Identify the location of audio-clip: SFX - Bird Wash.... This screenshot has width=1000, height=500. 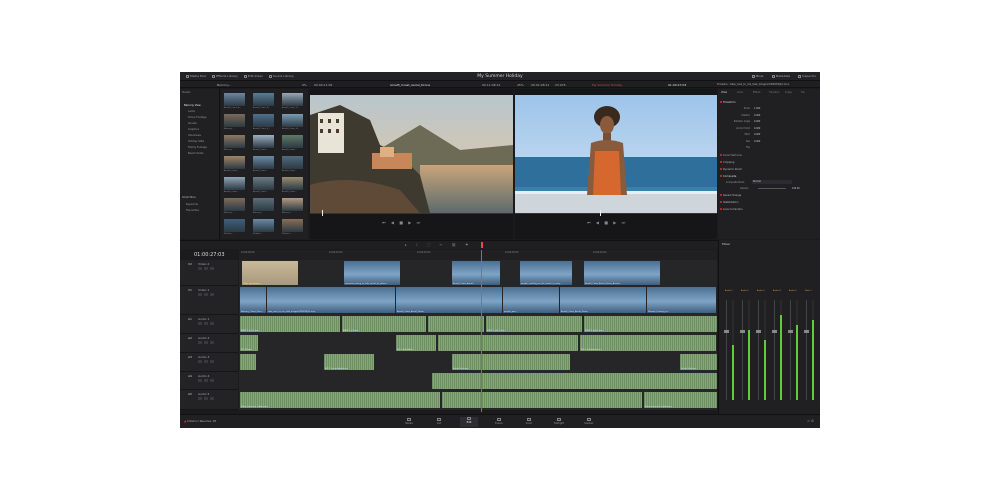
(416, 343).